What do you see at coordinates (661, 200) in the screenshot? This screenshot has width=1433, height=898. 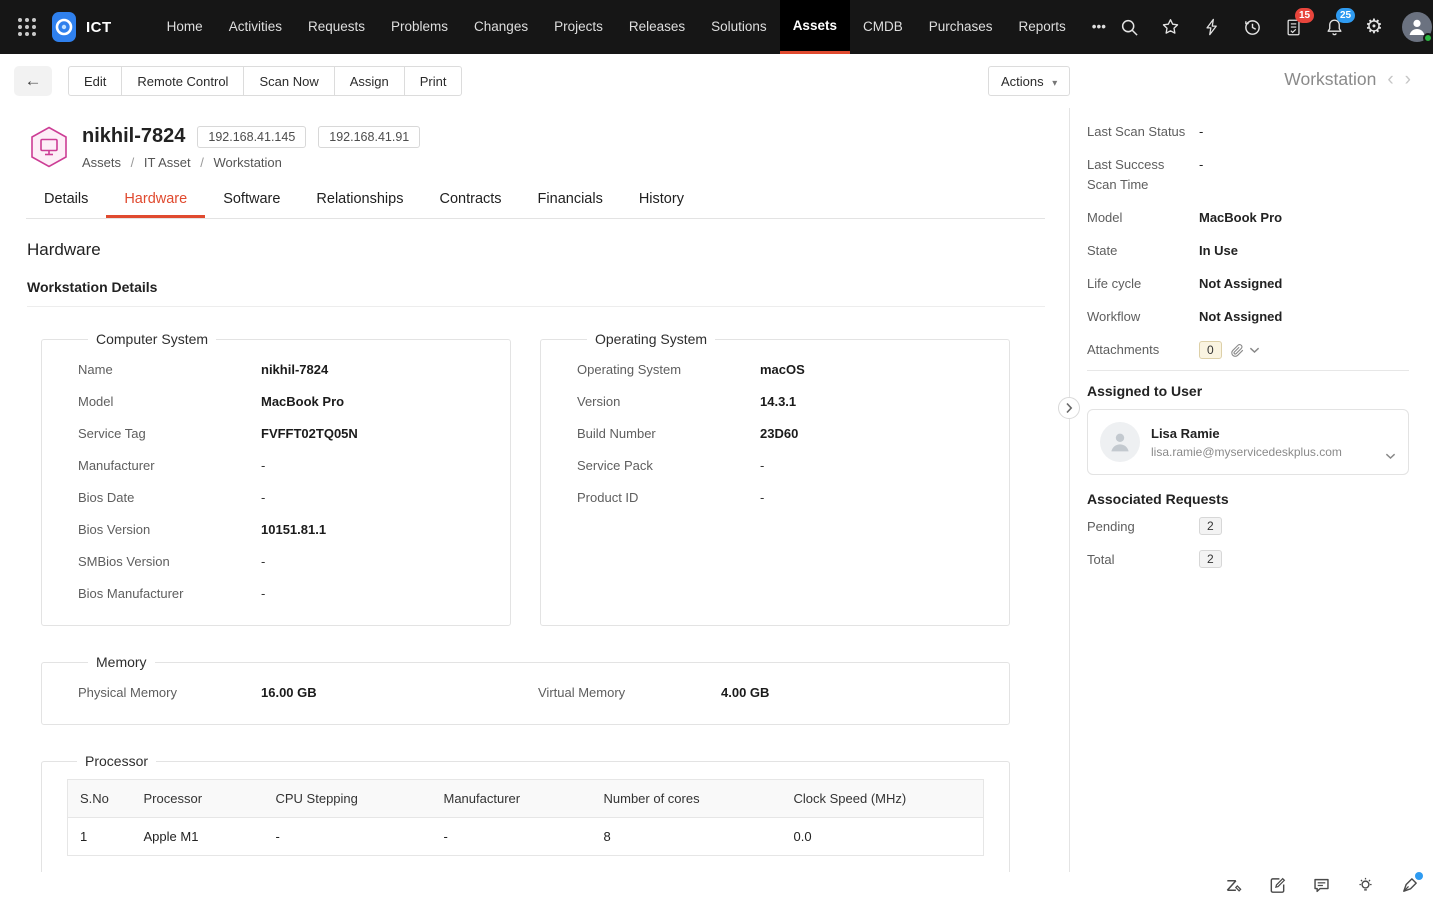 I see `tab-history: History` at bounding box center [661, 200].